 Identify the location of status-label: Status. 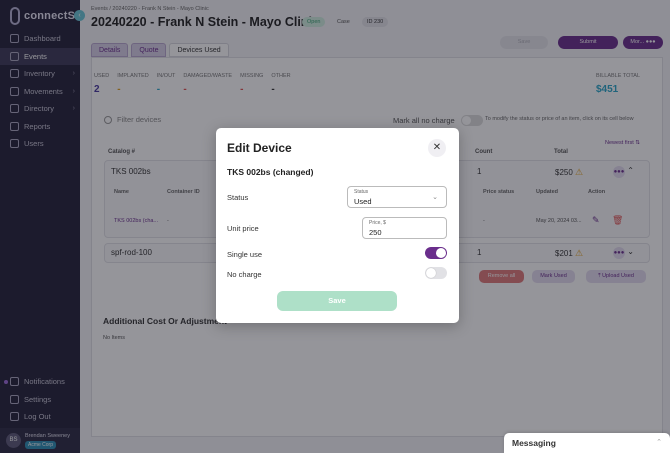
(238, 197).